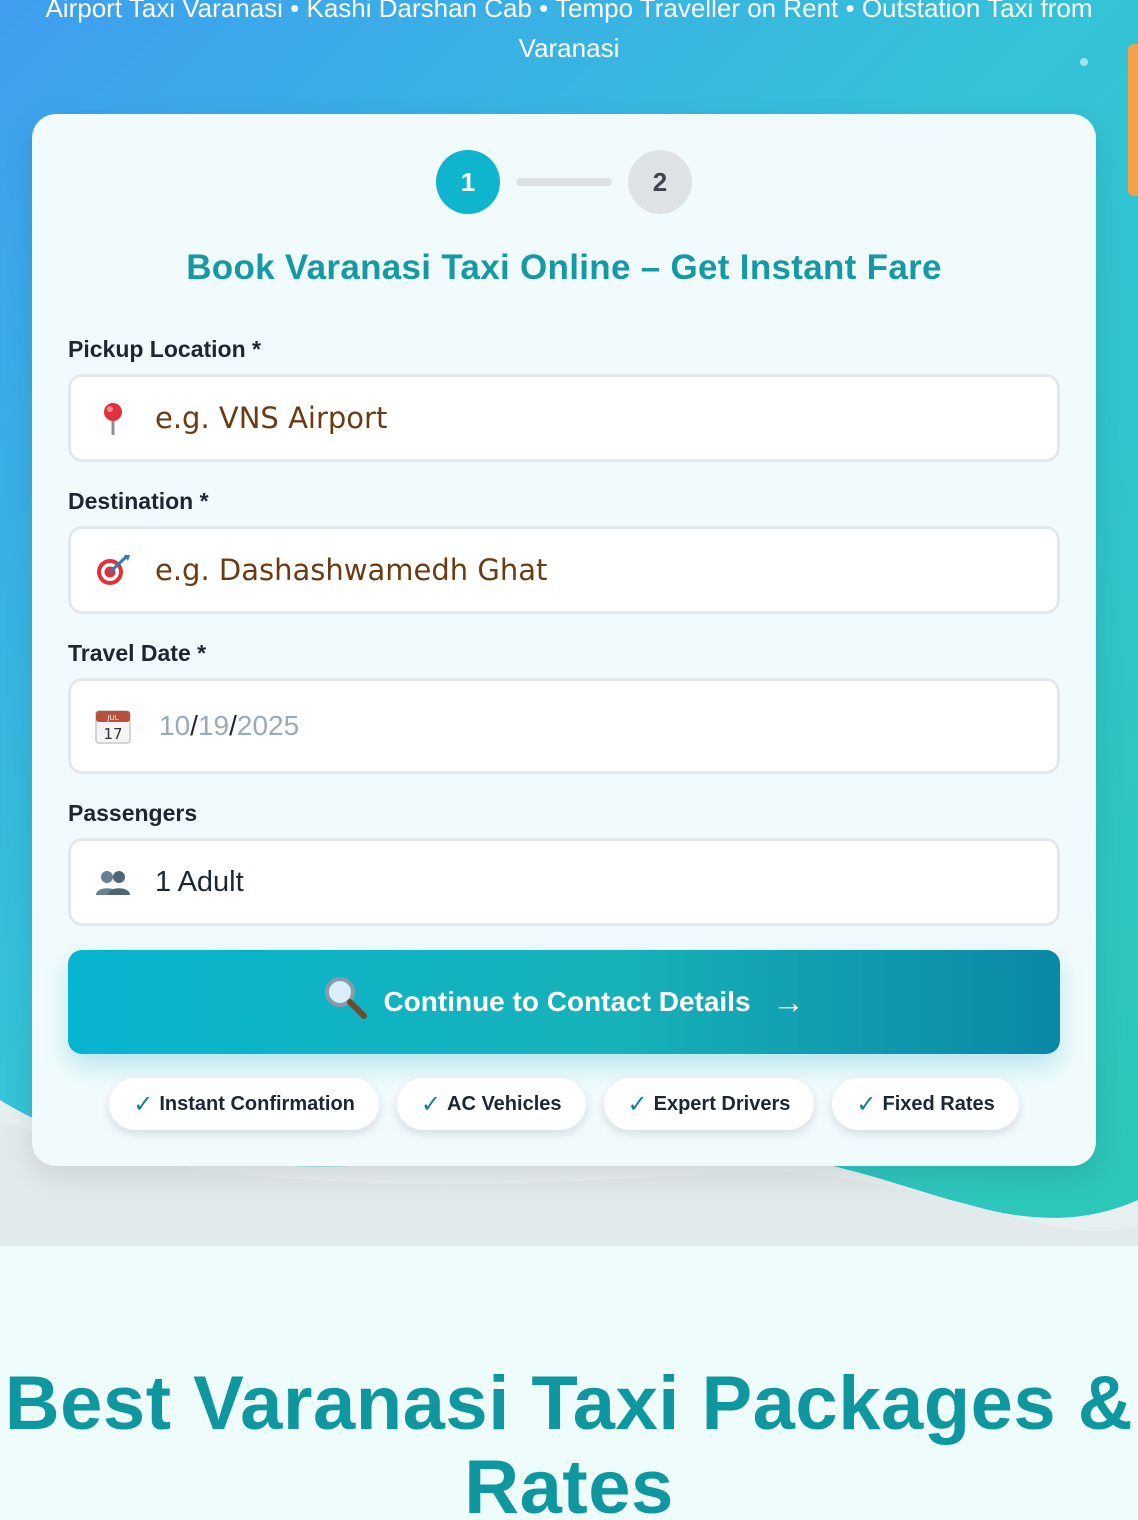 This screenshot has width=1138, height=1520. What do you see at coordinates (722, 1103) in the screenshot?
I see `badge-text: Expert Drivers` at bounding box center [722, 1103].